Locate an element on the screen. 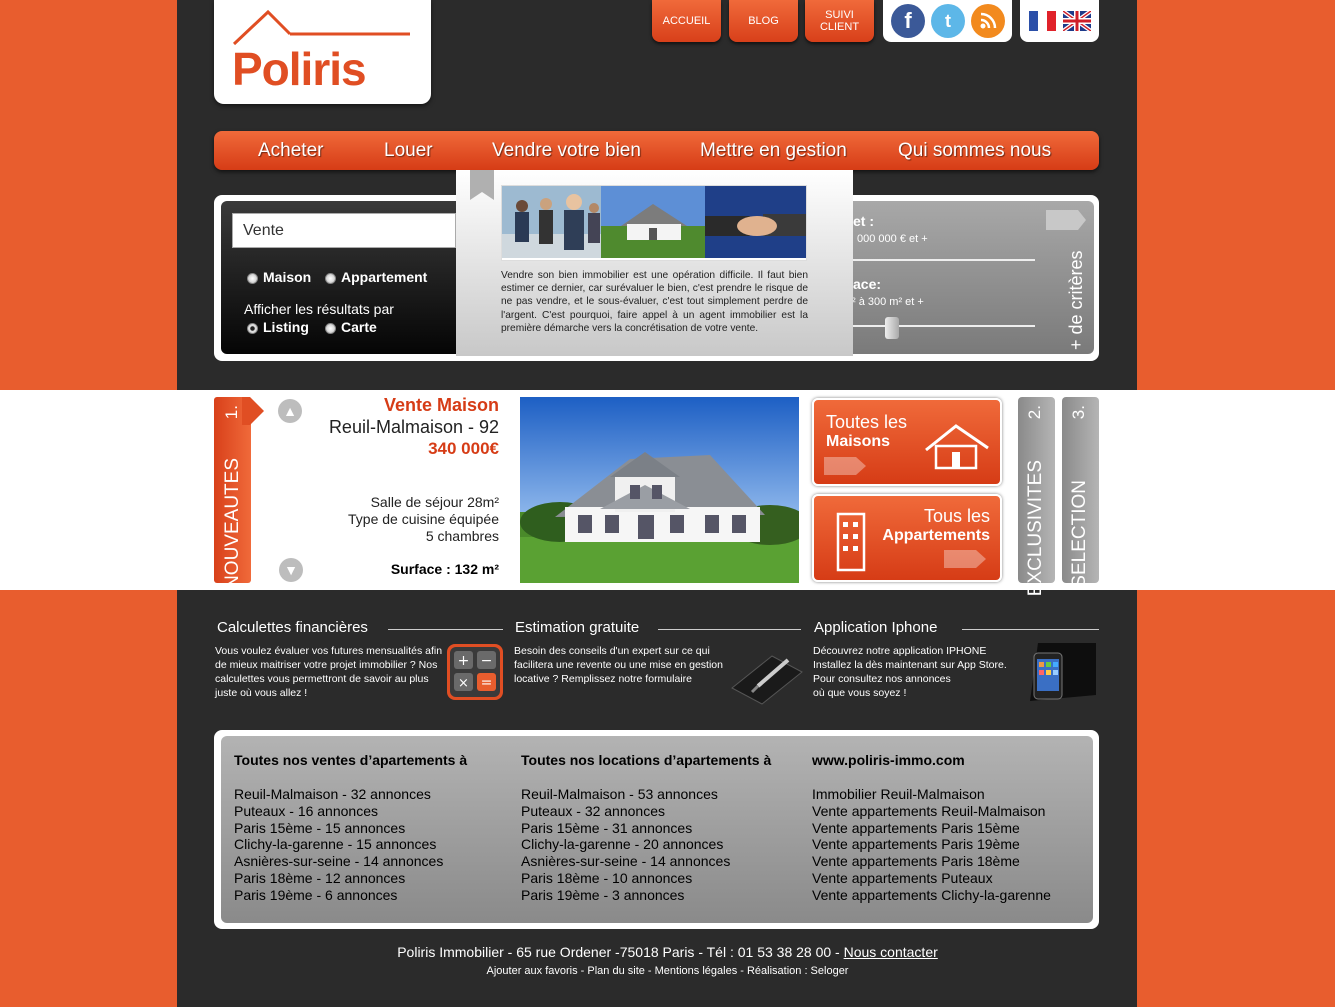  house-image is located at coordinates (653, 222).